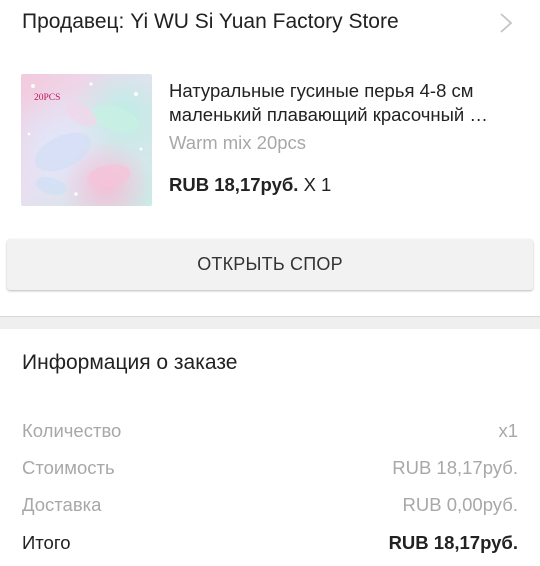 This screenshot has height=566, width=540. I want to click on product-thumbnail: 20PCS, so click(86, 140).